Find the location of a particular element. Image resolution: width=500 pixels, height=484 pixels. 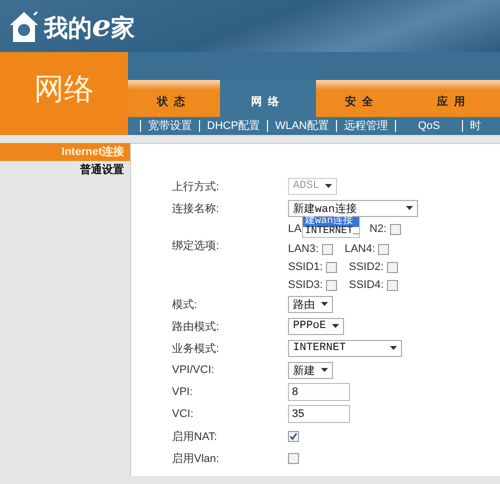

dropdown-select: 新建 is located at coordinates (310, 370).